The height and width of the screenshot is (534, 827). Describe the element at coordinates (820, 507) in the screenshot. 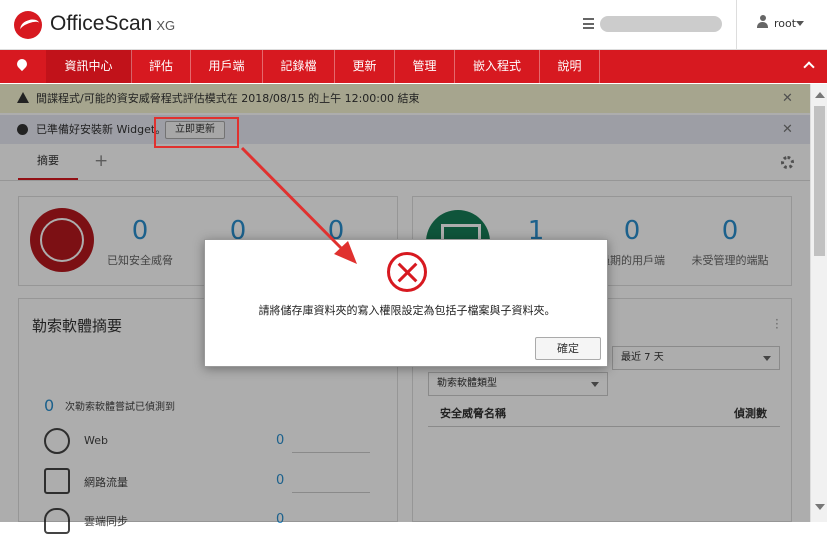

I see `scroll-down-icon` at that location.